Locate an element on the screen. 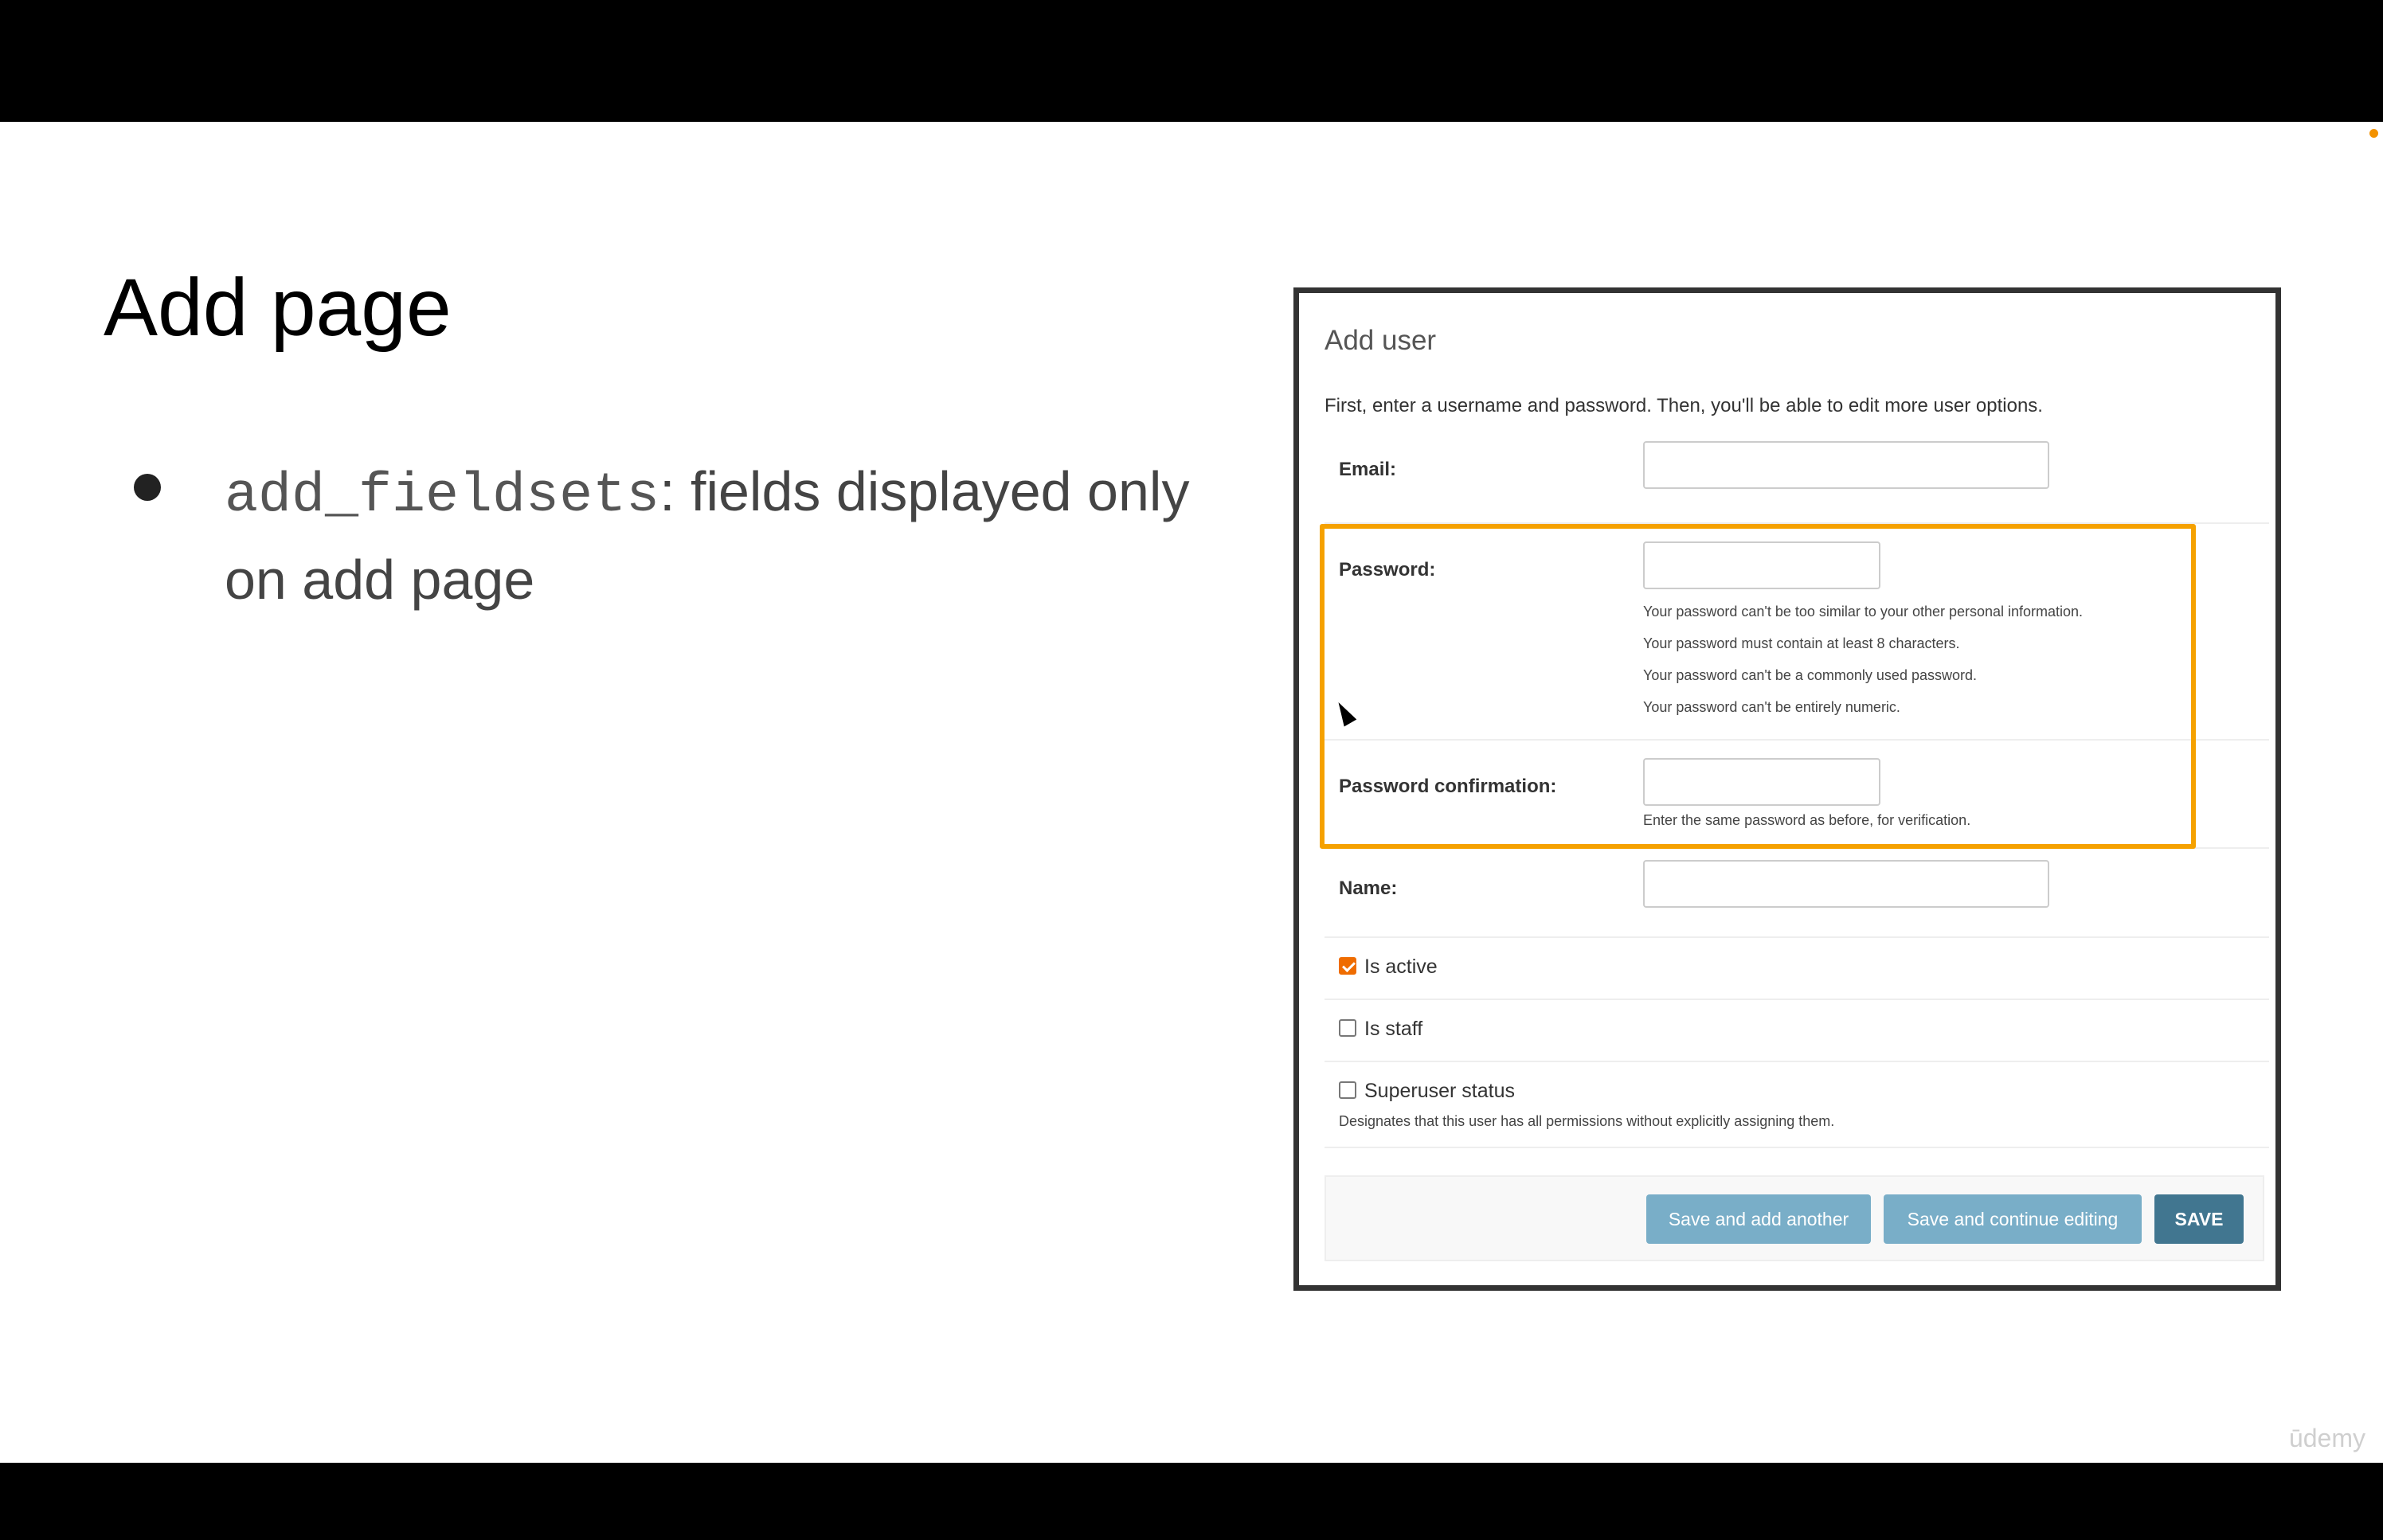 The image size is (2383, 1540). email-field is located at coordinates (1846, 465).